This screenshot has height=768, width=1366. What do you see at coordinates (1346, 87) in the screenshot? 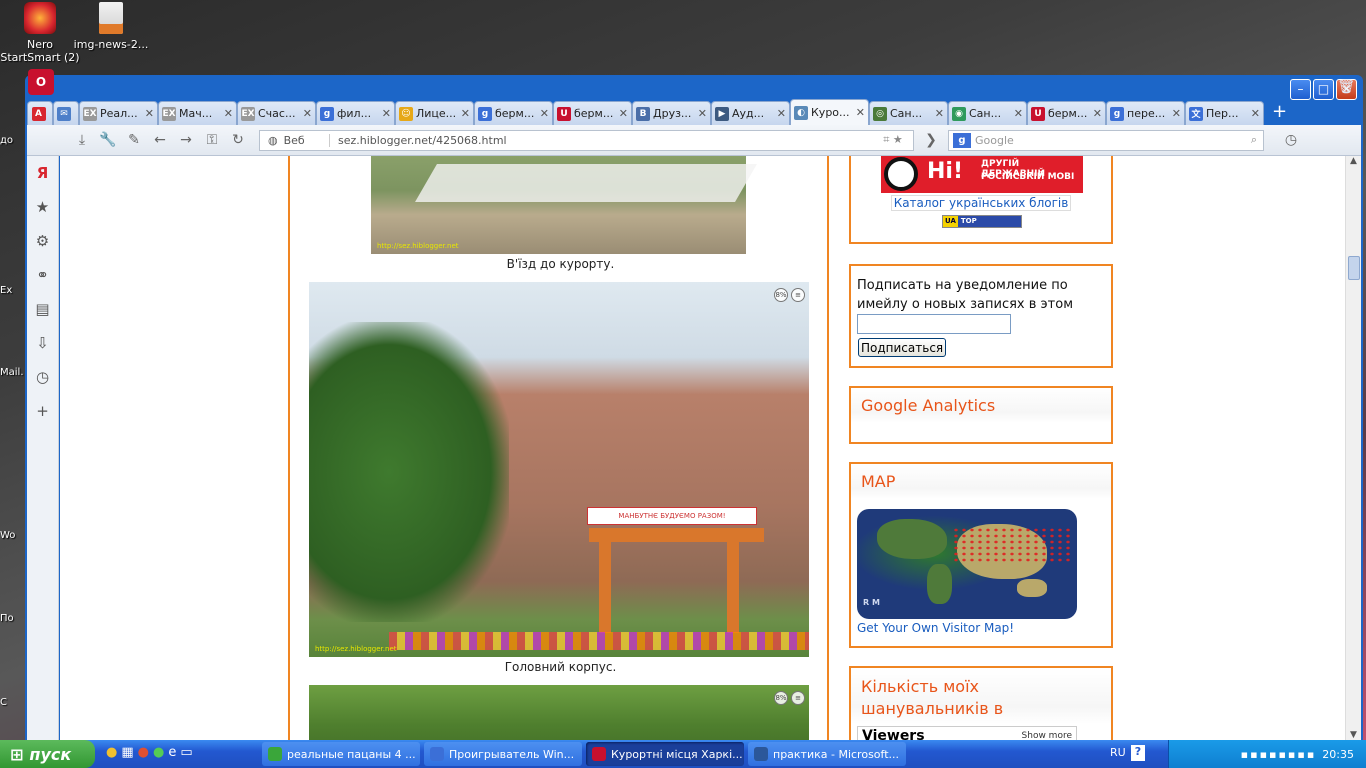
I see `trash-icon: 🗑` at bounding box center [1346, 87].